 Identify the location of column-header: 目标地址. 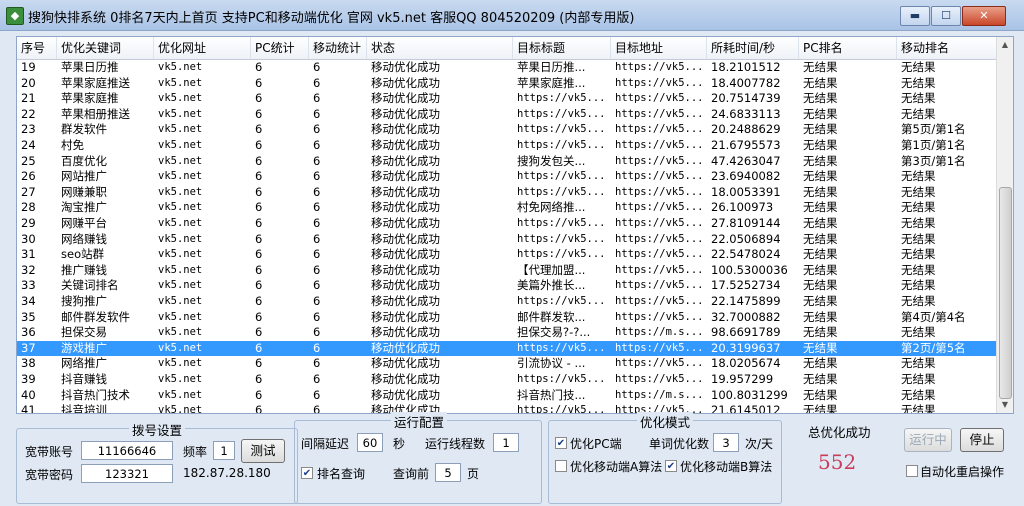
(659, 48).